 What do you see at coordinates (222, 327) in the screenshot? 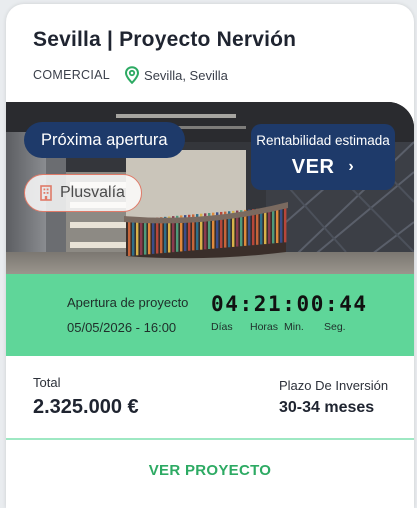
I see `unit-days: Días` at bounding box center [222, 327].